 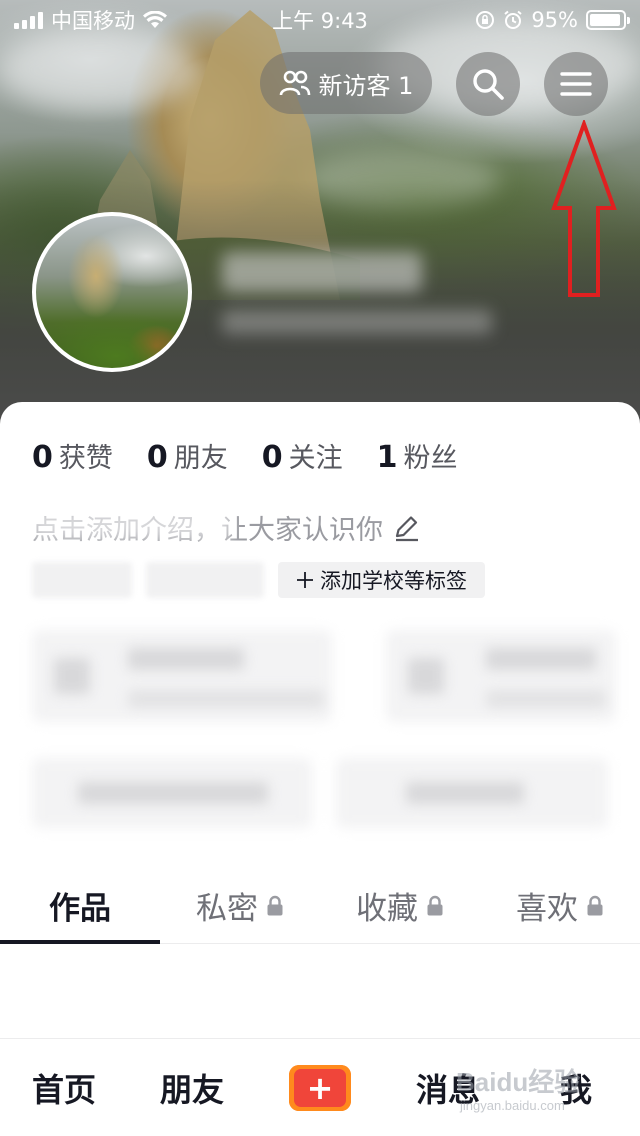 I want to click on add-tag-button: 添加学校等标签, so click(x=381, y=580).